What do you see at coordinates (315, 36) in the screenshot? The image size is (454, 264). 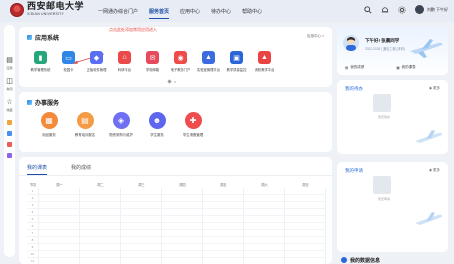 I see `app-center-link: 应用中心 >` at bounding box center [315, 36].